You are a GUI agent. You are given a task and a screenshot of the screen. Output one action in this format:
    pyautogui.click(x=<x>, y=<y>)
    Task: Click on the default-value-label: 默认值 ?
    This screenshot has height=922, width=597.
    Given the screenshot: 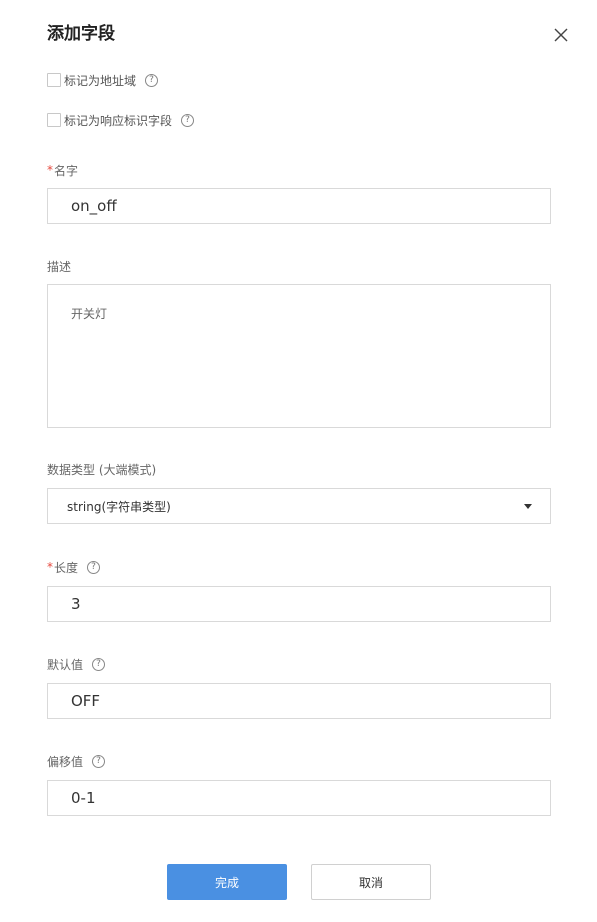 What is the action you would take?
    pyautogui.click(x=76, y=664)
    